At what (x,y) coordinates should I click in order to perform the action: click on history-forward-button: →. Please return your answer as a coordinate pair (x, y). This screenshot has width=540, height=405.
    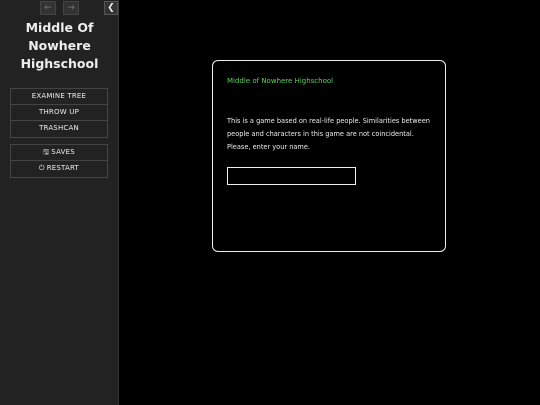
    Looking at the image, I should click on (71, 8).